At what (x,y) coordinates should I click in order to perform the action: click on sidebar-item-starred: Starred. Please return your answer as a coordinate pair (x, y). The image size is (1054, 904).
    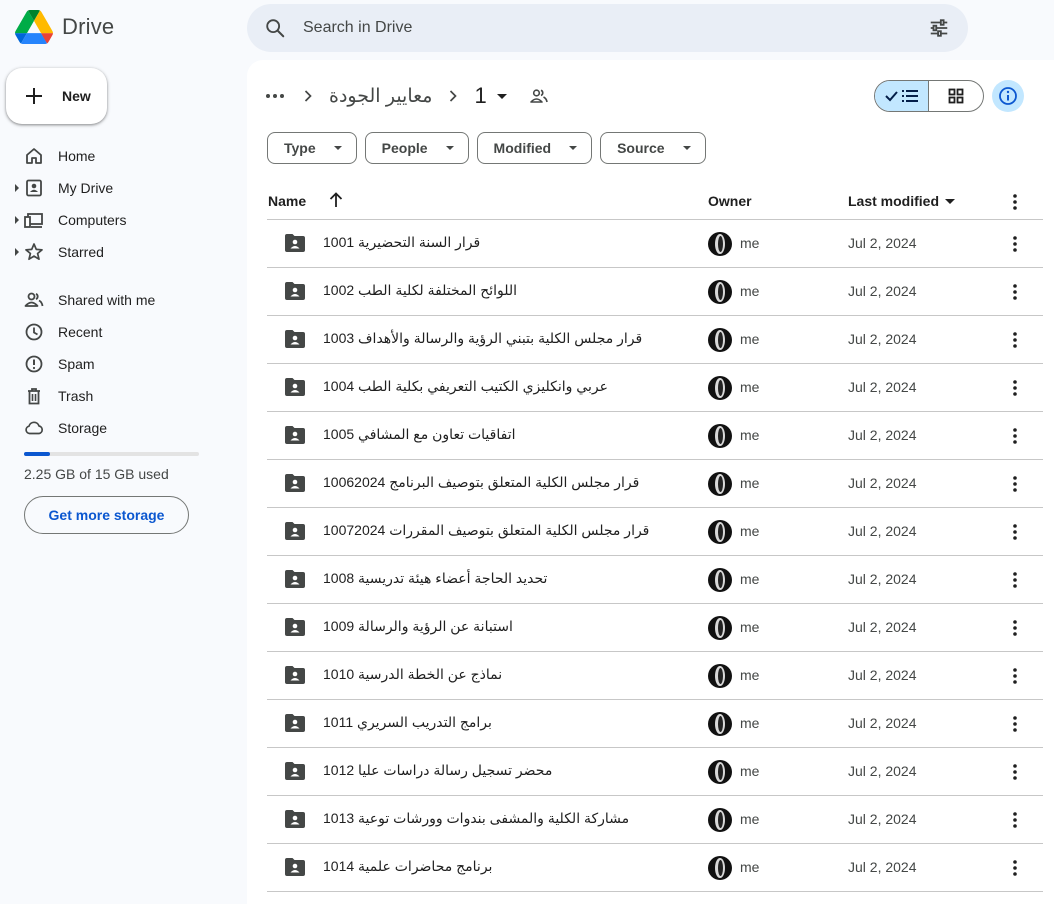
    Looking at the image, I should click on (120, 252).